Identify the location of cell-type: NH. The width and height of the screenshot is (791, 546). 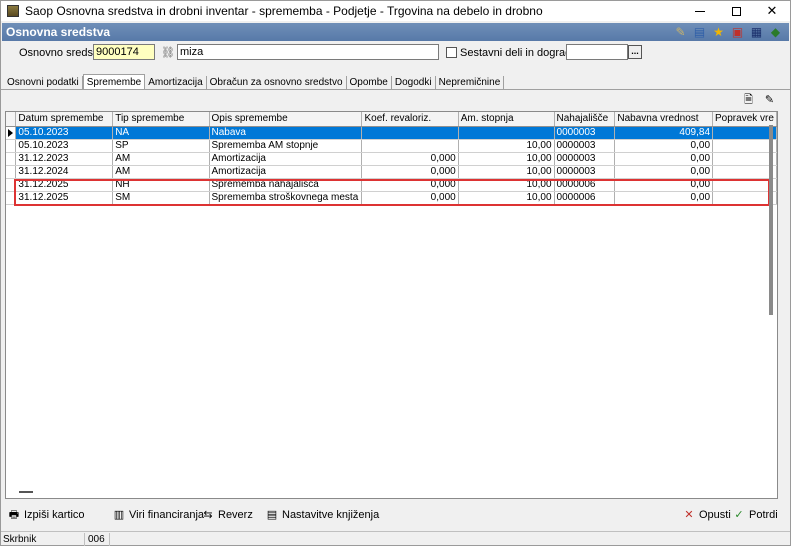
(161, 185).